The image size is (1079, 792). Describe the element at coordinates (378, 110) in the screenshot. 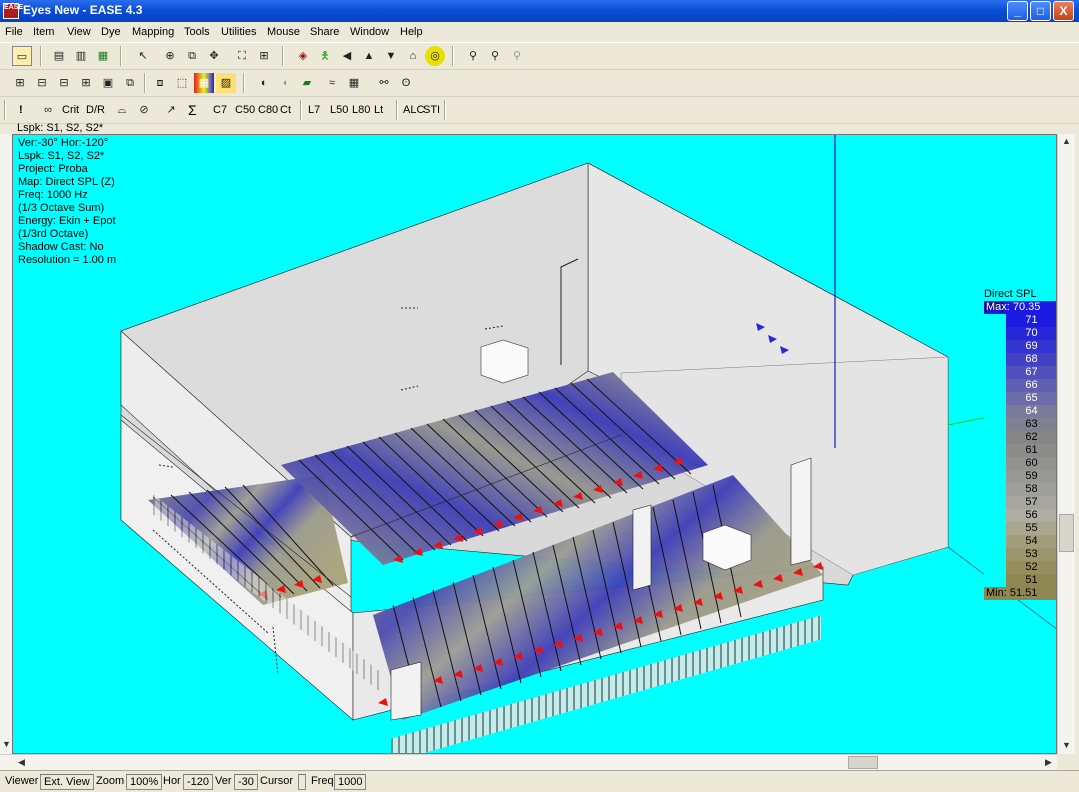

I see `lt-button: Lt` at that location.